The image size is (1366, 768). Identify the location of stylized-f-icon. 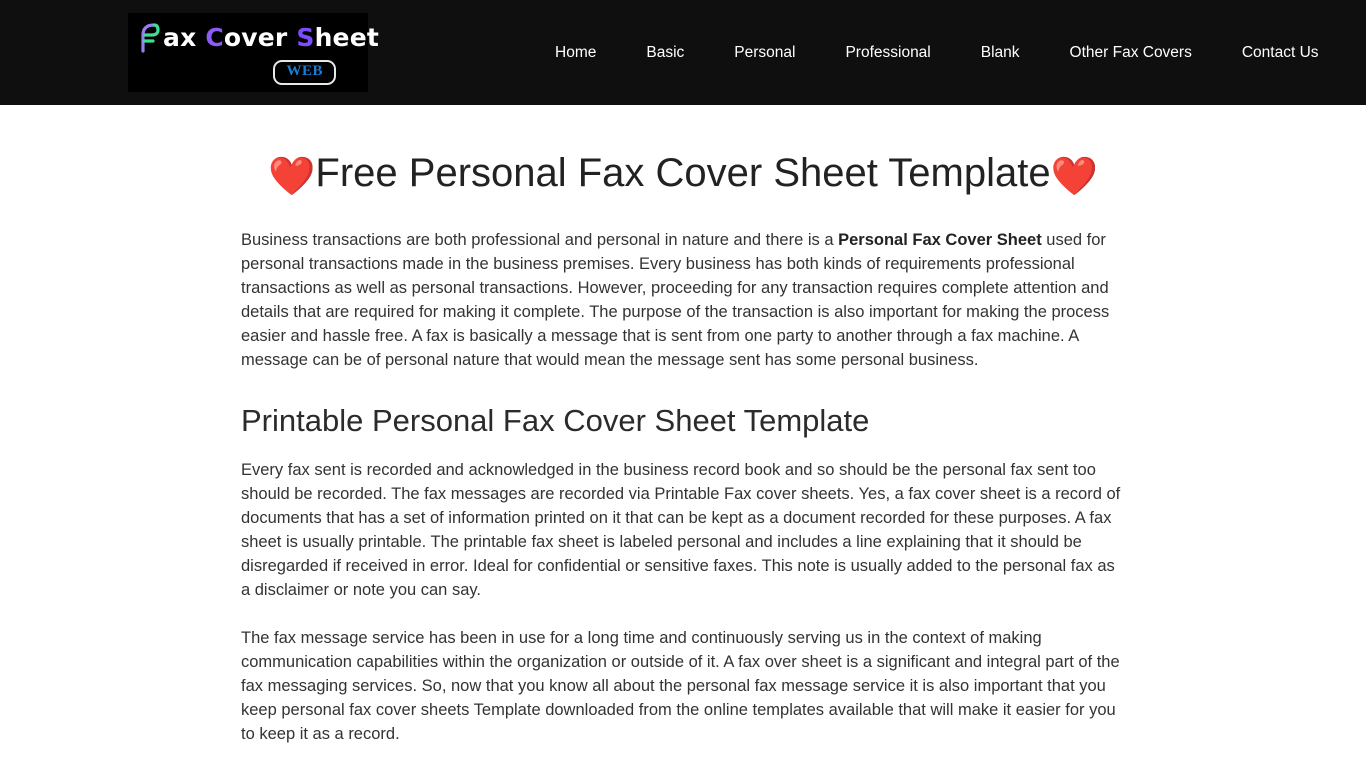
(149, 37).